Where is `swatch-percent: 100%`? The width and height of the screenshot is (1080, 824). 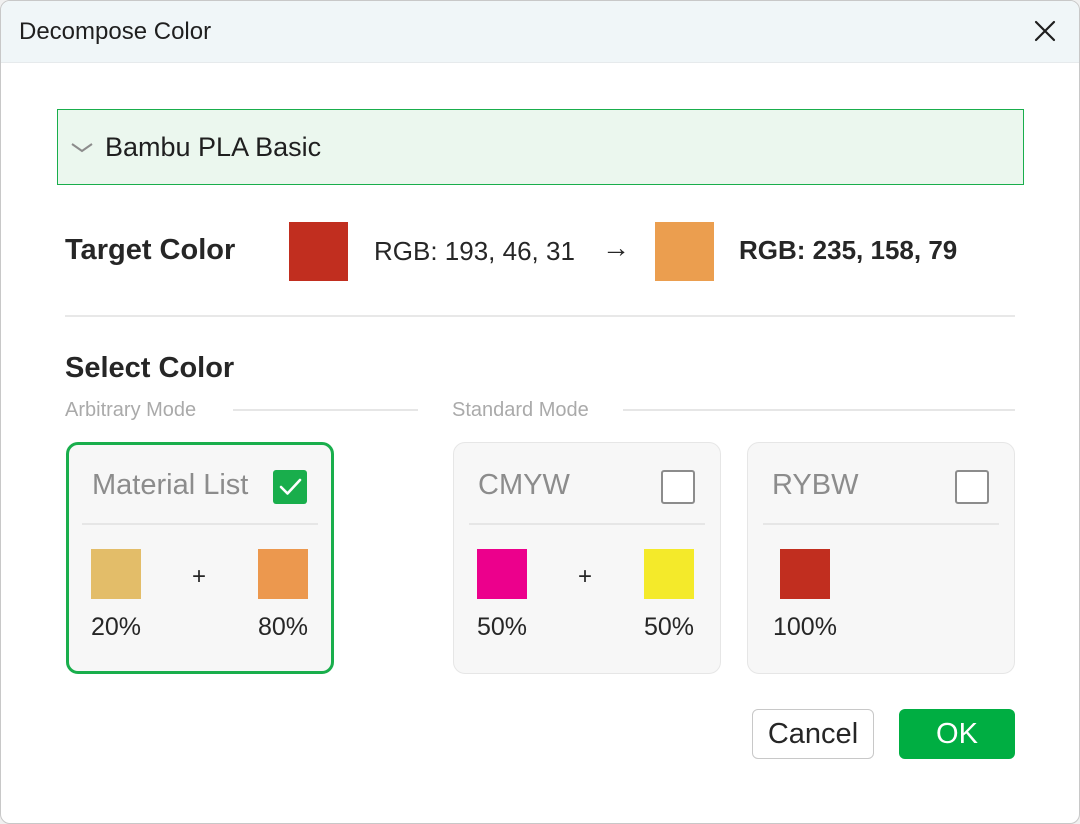 swatch-percent: 100% is located at coordinates (805, 627).